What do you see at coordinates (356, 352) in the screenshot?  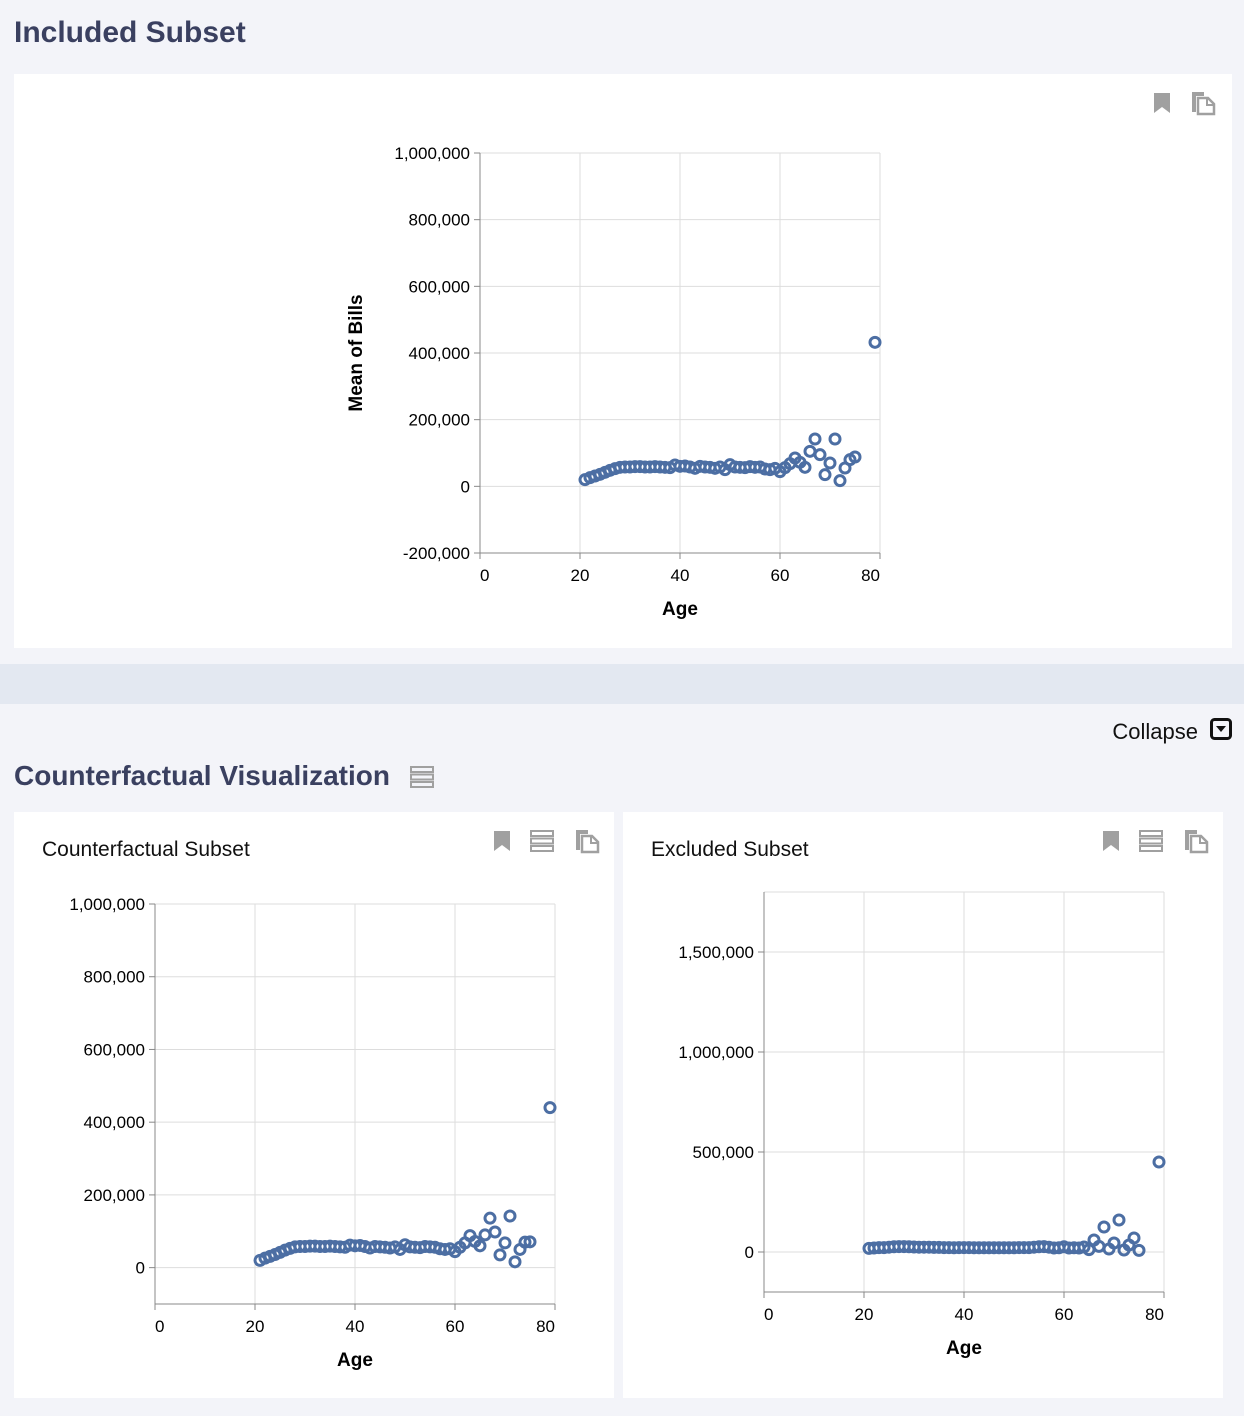 I see `y-axis-title: Mean of Bills` at bounding box center [356, 352].